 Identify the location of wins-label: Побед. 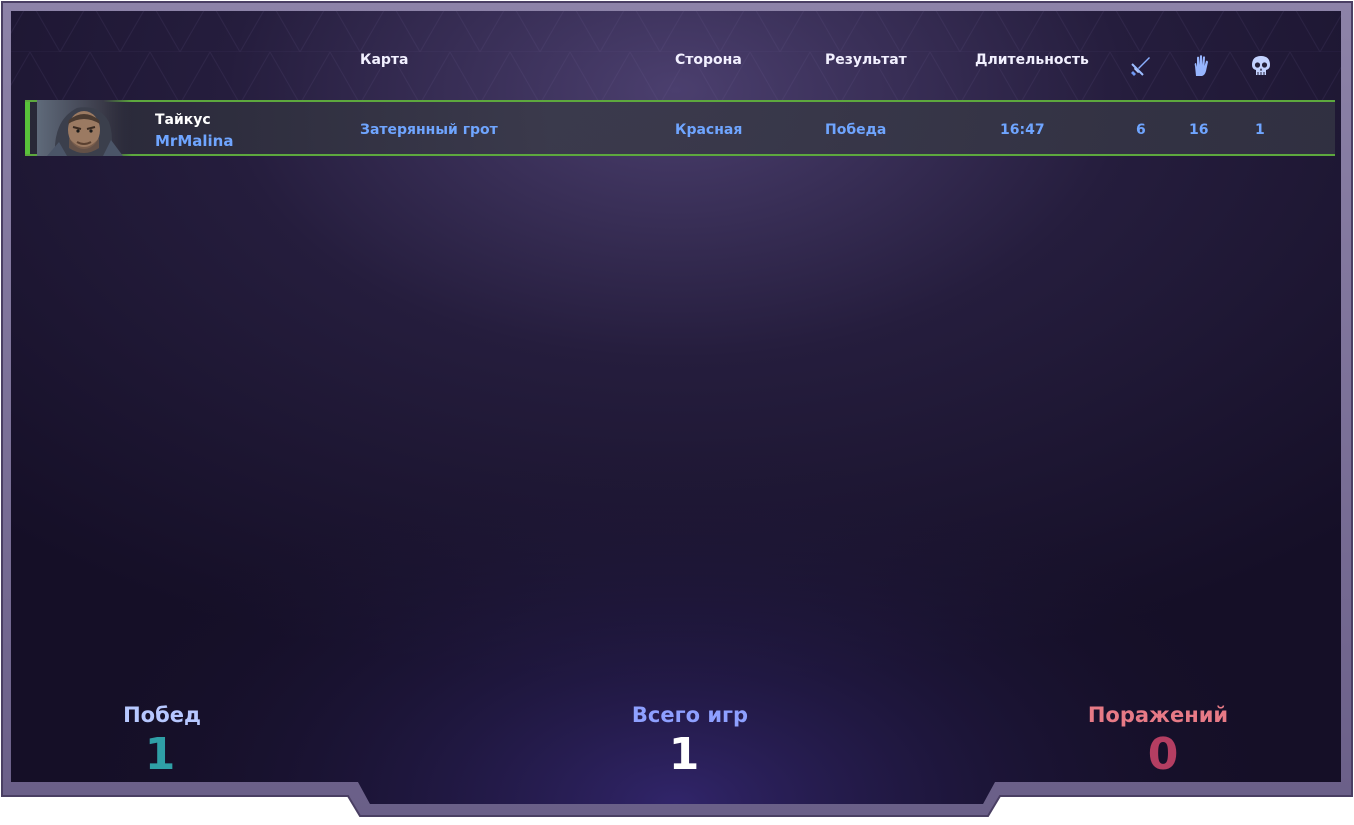
(162, 715).